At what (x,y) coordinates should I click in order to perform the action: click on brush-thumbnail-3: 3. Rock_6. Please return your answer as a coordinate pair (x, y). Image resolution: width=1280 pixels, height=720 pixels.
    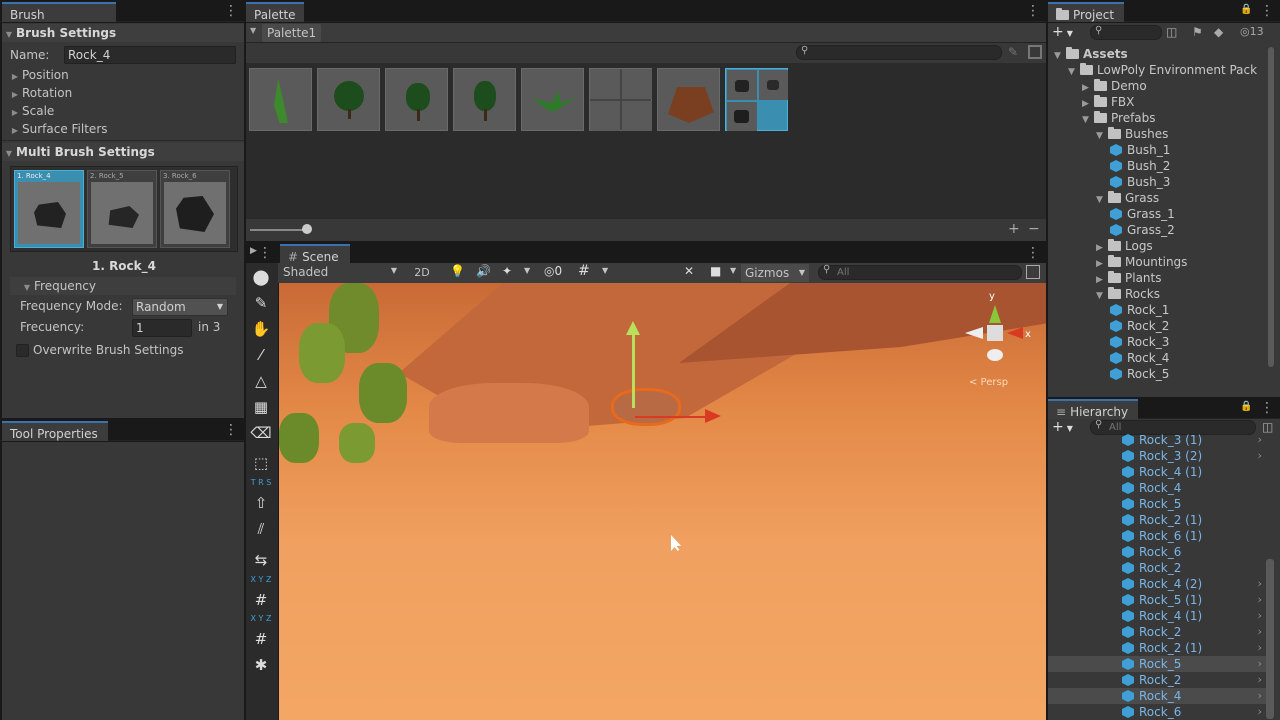
    Looking at the image, I should click on (195, 209).